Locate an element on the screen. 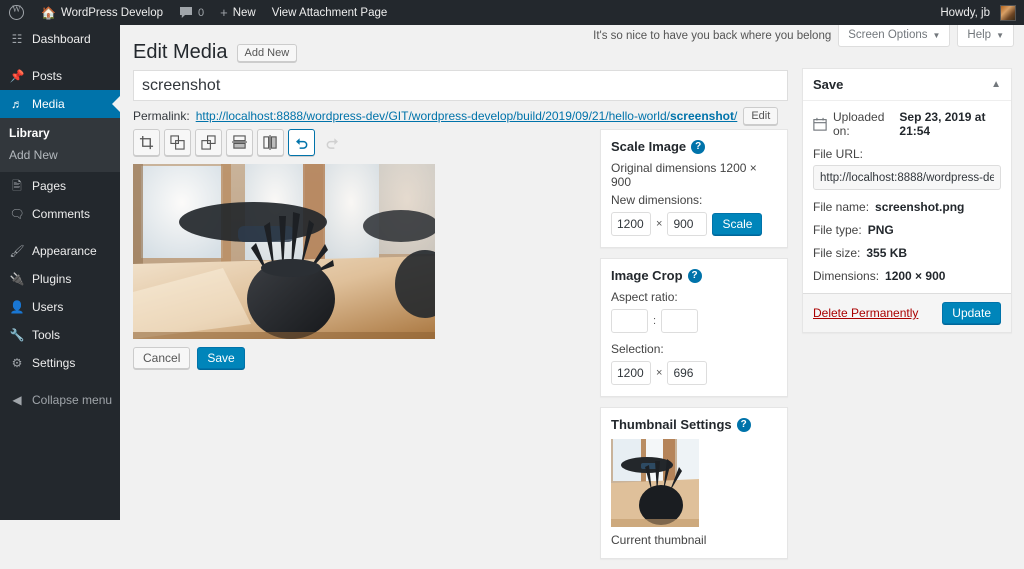 Image resolution: width=1024 pixels, height=569 pixels. scale-image-heading: Scale Image is located at coordinates (649, 146).